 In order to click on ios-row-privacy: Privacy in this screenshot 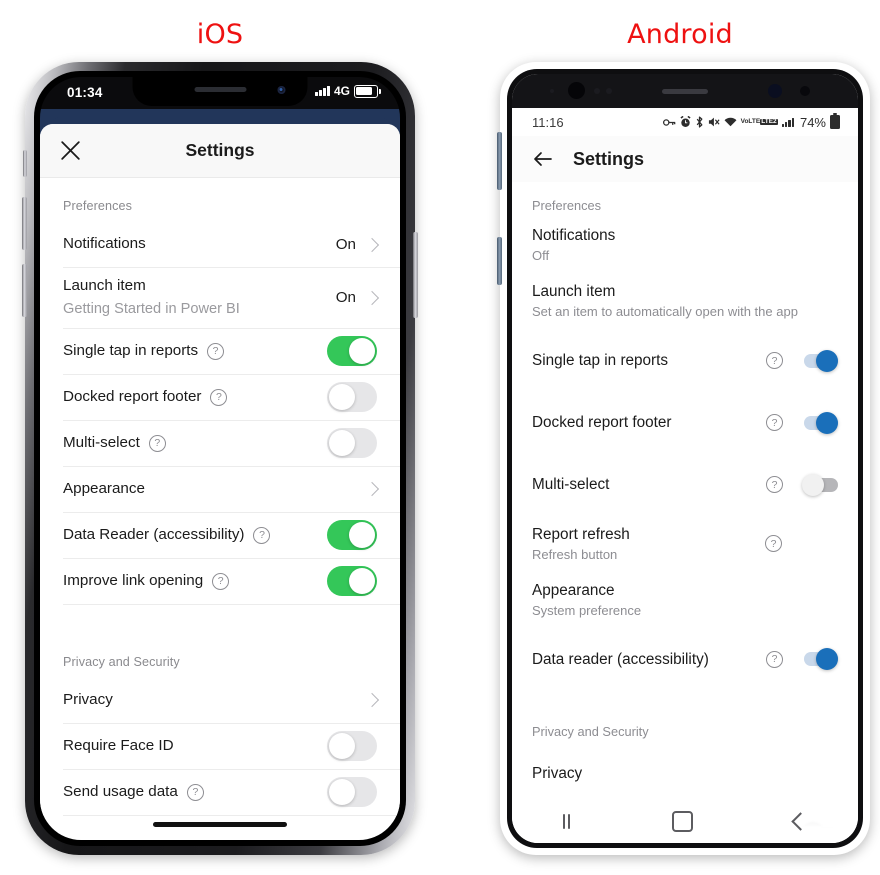, I will do `click(231, 701)`.